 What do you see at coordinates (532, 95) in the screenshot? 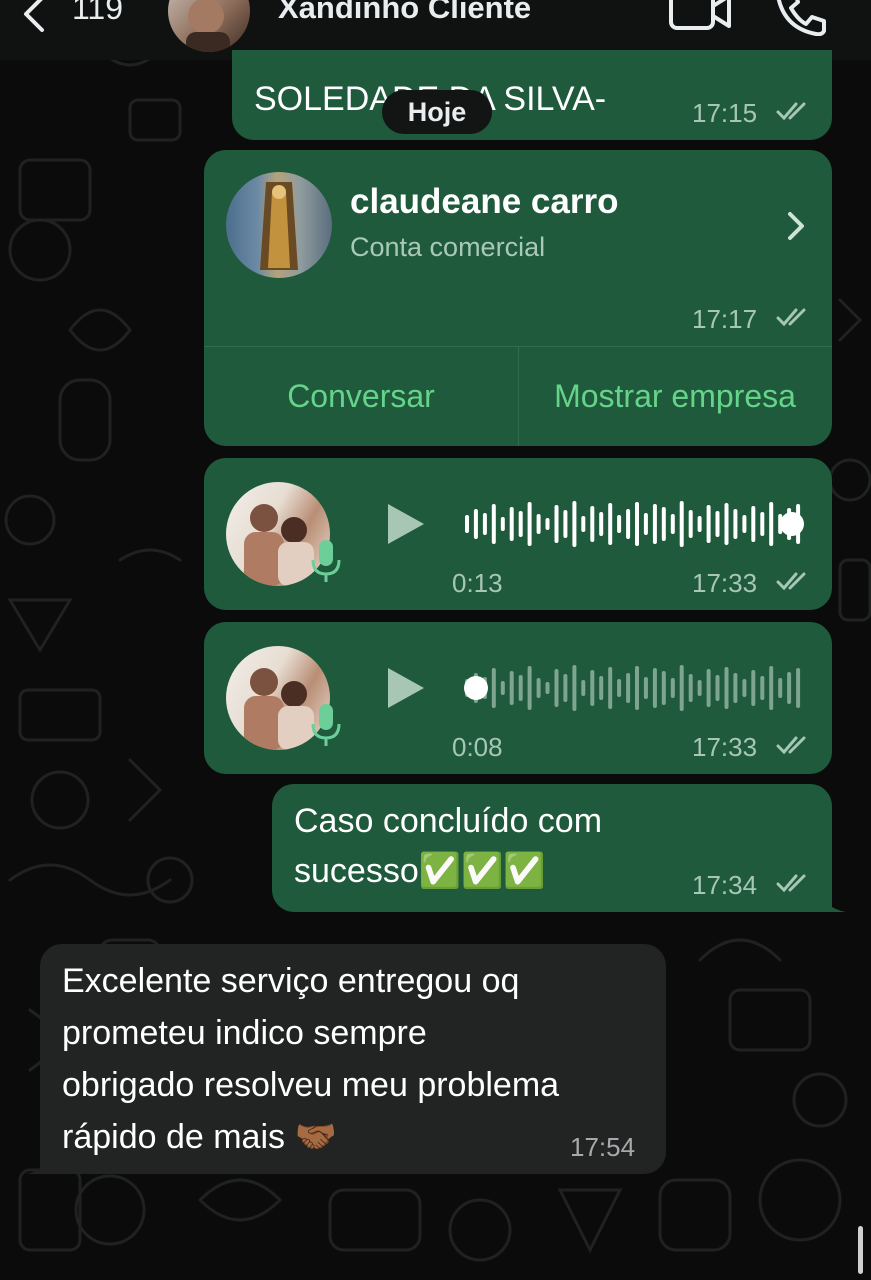
I see `outgoing-message: SOLEDADE DA SILVA- 17:15` at bounding box center [532, 95].